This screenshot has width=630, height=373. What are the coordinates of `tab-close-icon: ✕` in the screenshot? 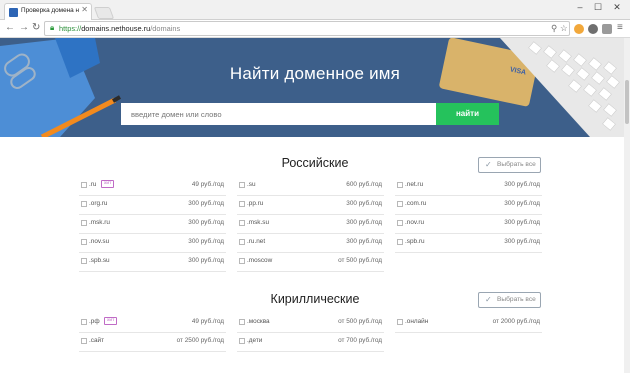 It's located at (84, 9).